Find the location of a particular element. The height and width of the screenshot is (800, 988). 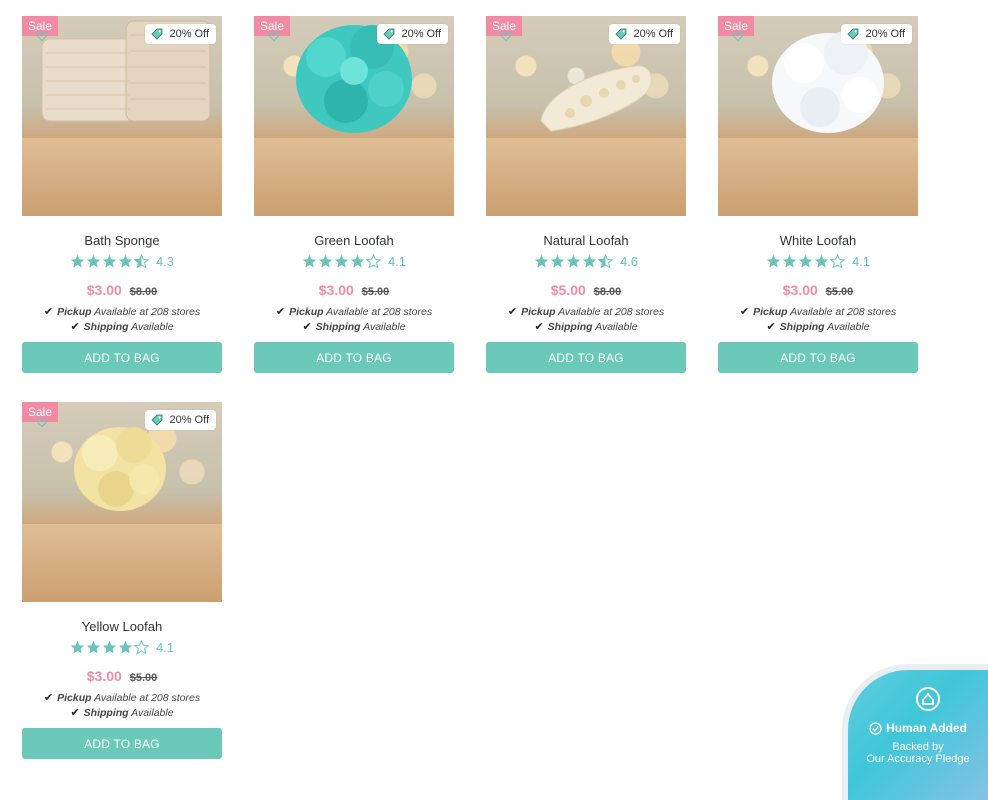

product-rating: 4.6 is located at coordinates (586, 261).